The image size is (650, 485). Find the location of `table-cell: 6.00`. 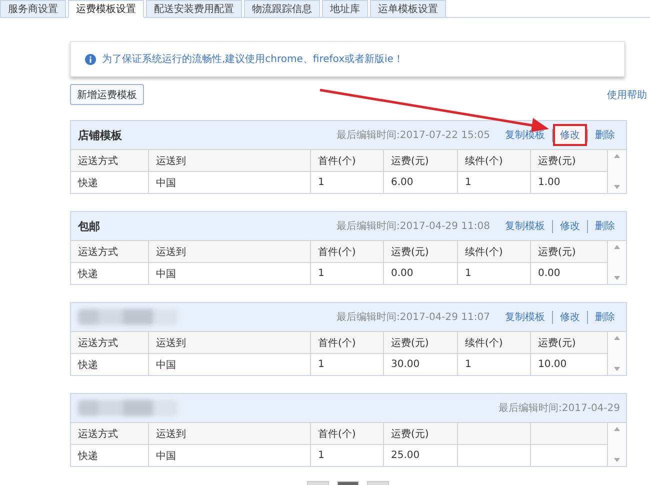

table-cell: 6.00 is located at coordinates (421, 182).